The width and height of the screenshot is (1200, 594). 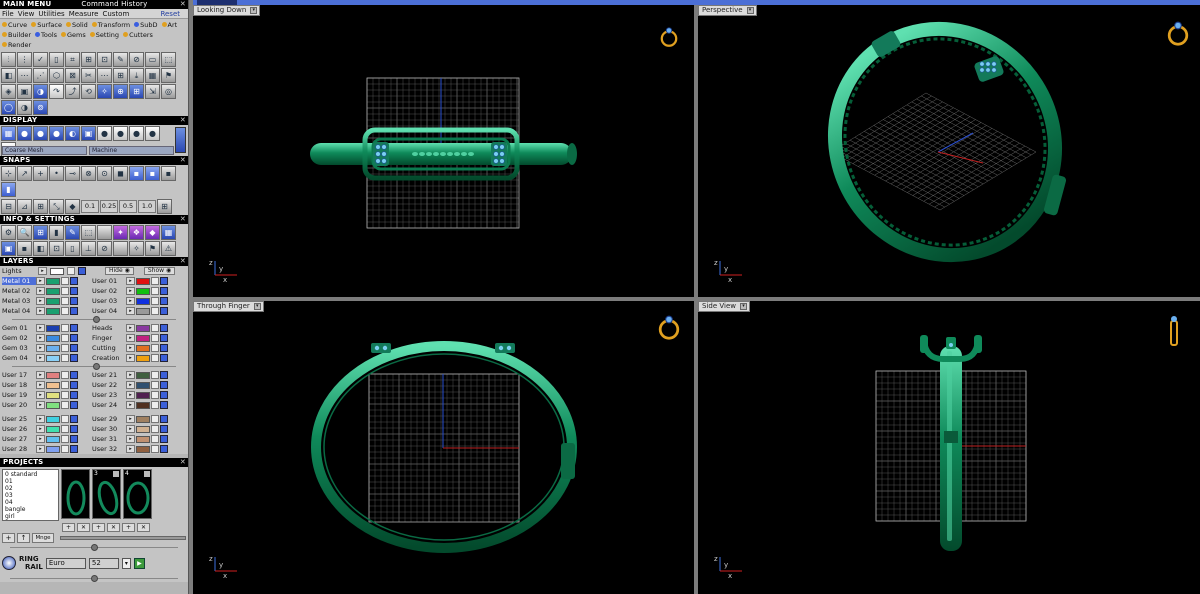 I want to click on layer-name: User 04, so click(x=109, y=311).